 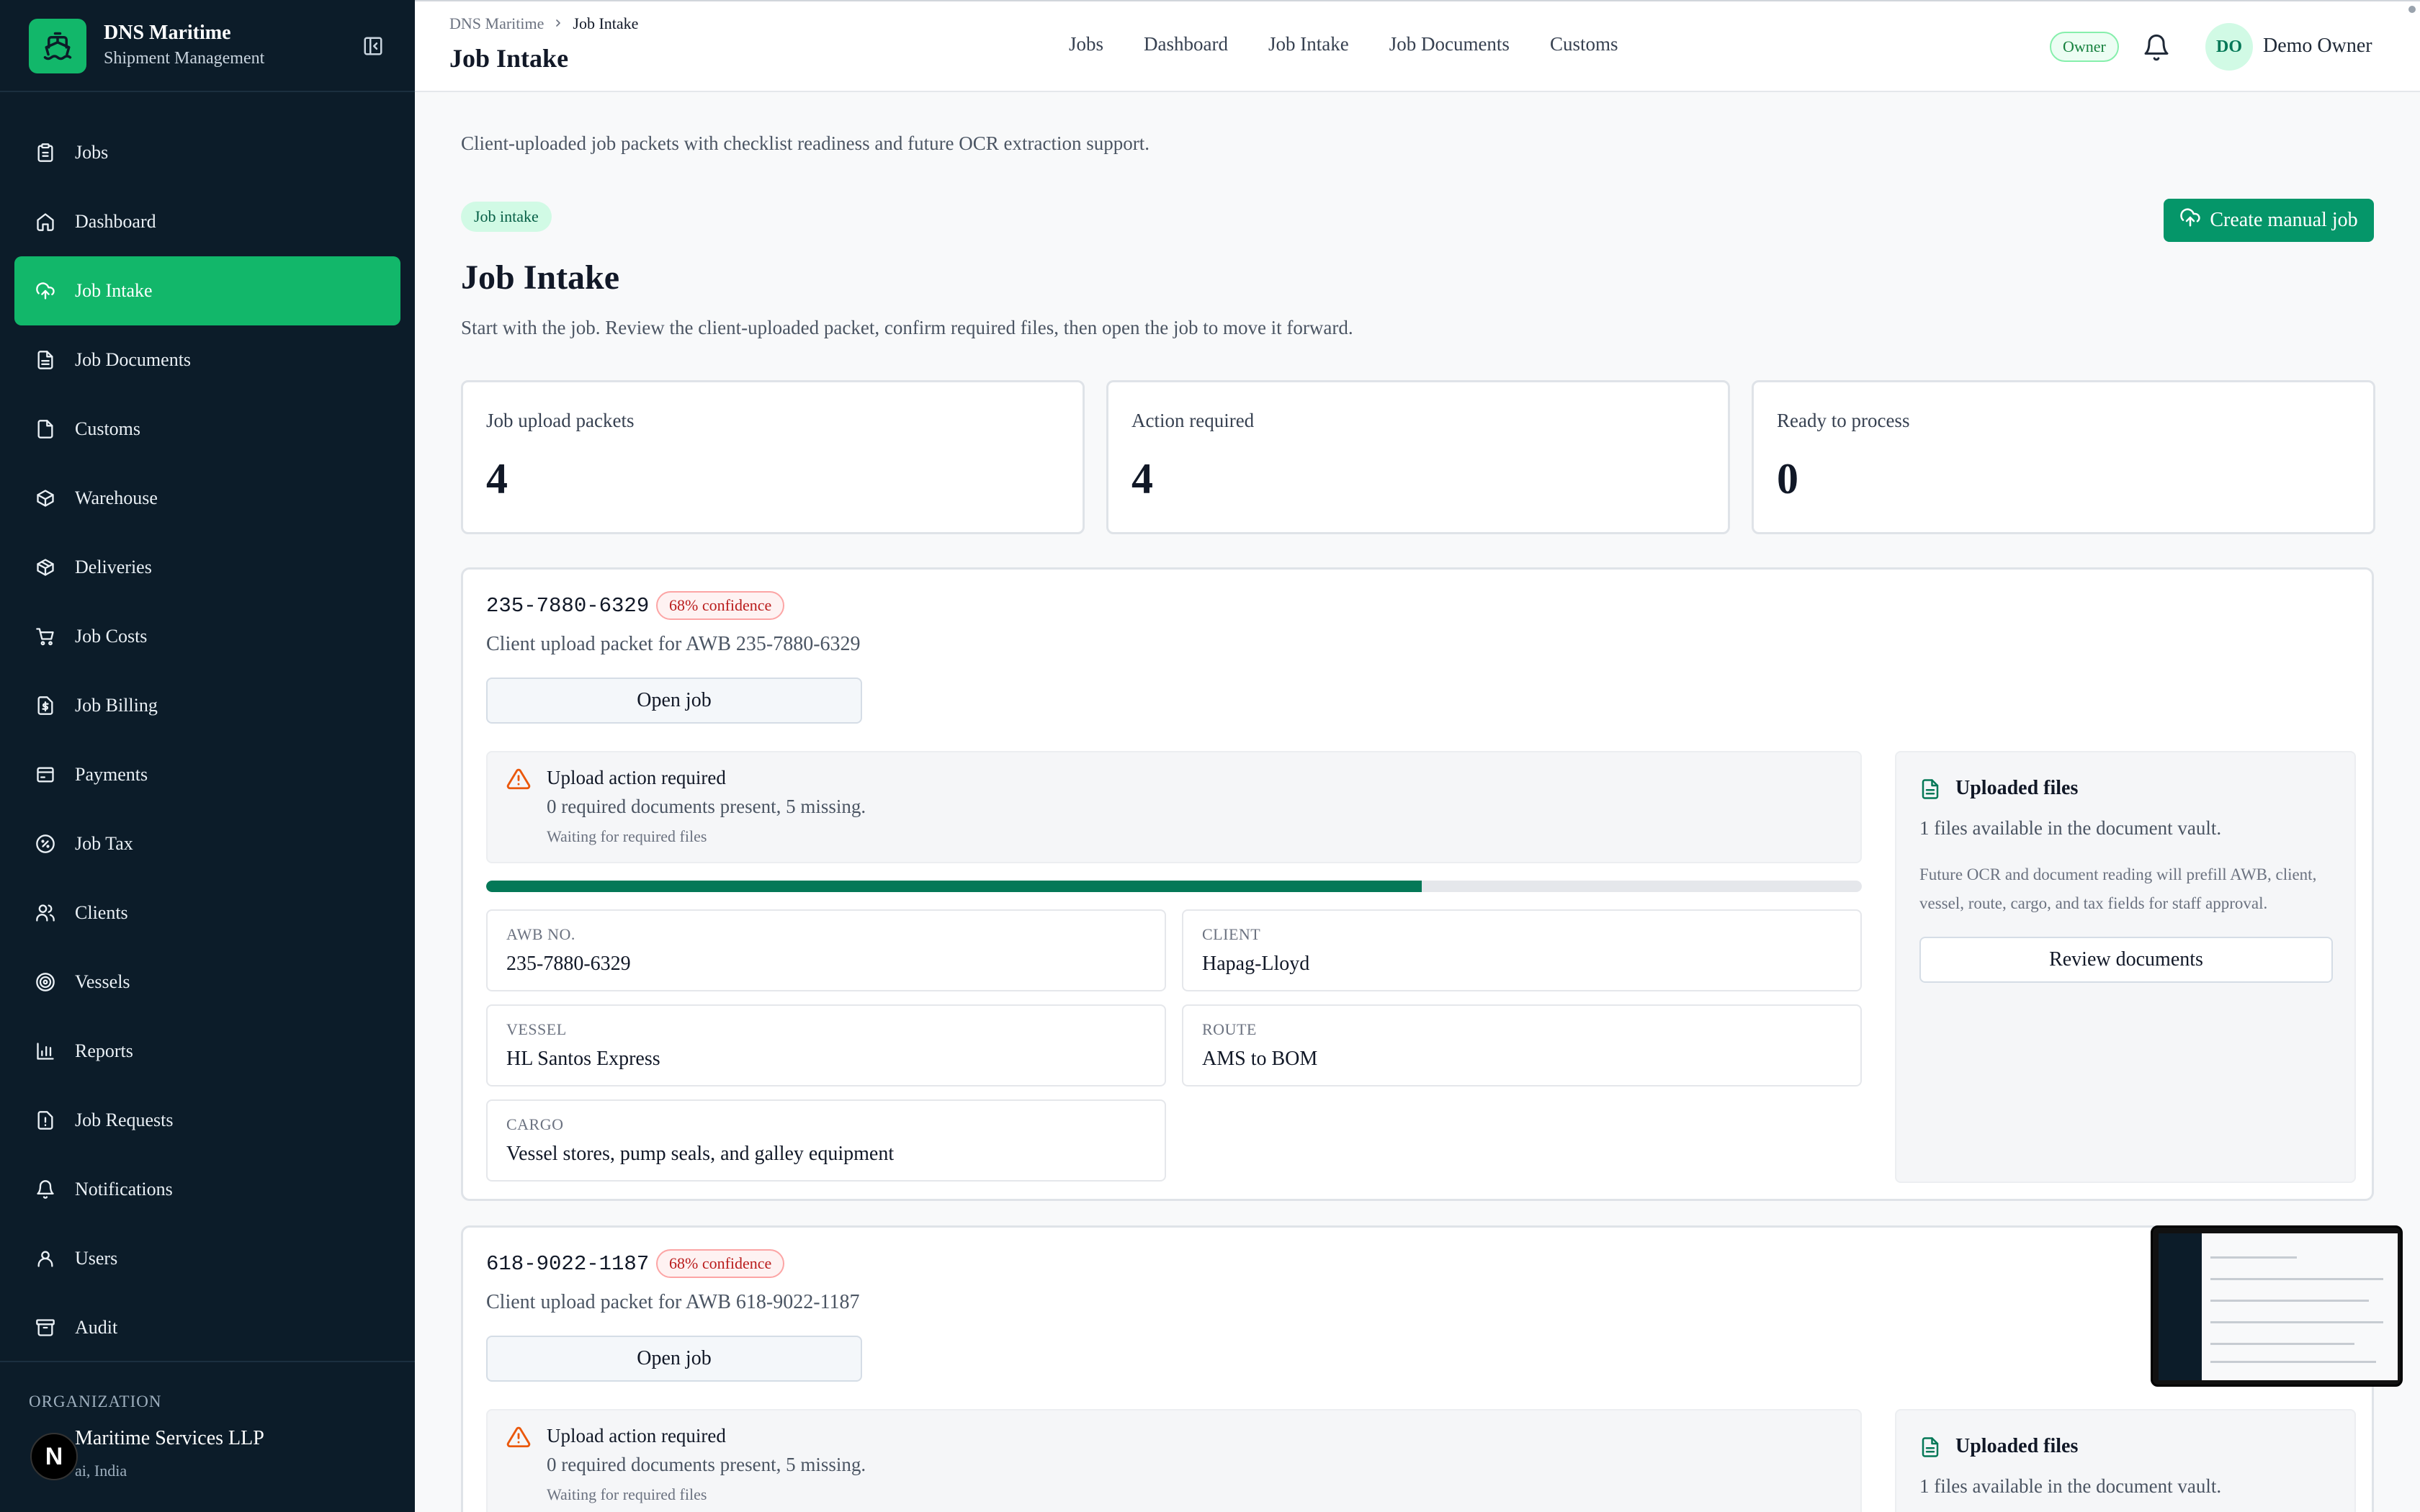 What do you see at coordinates (45, 844) in the screenshot?
I see `percent-badge-icon` at bounding box center [45, 844].